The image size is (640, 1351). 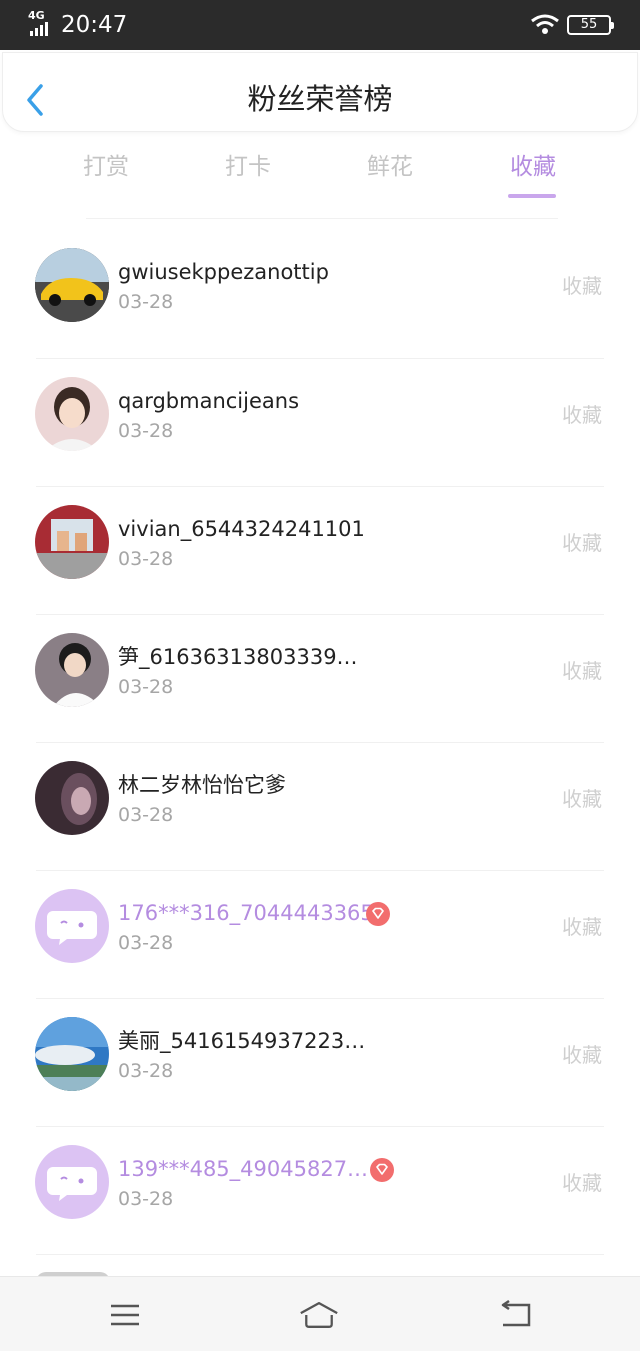 I want to click on list-item: vivian_6544324241101 03-28 收藏, so click(x=319, y=550).